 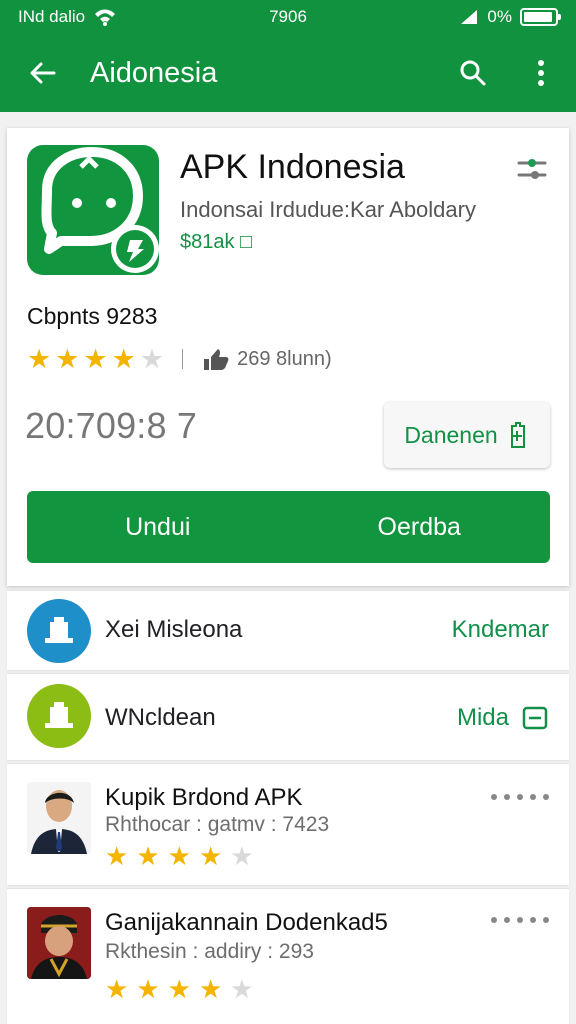 I want to click on app-name: APK Indonesia, so click(x=292, y=167).